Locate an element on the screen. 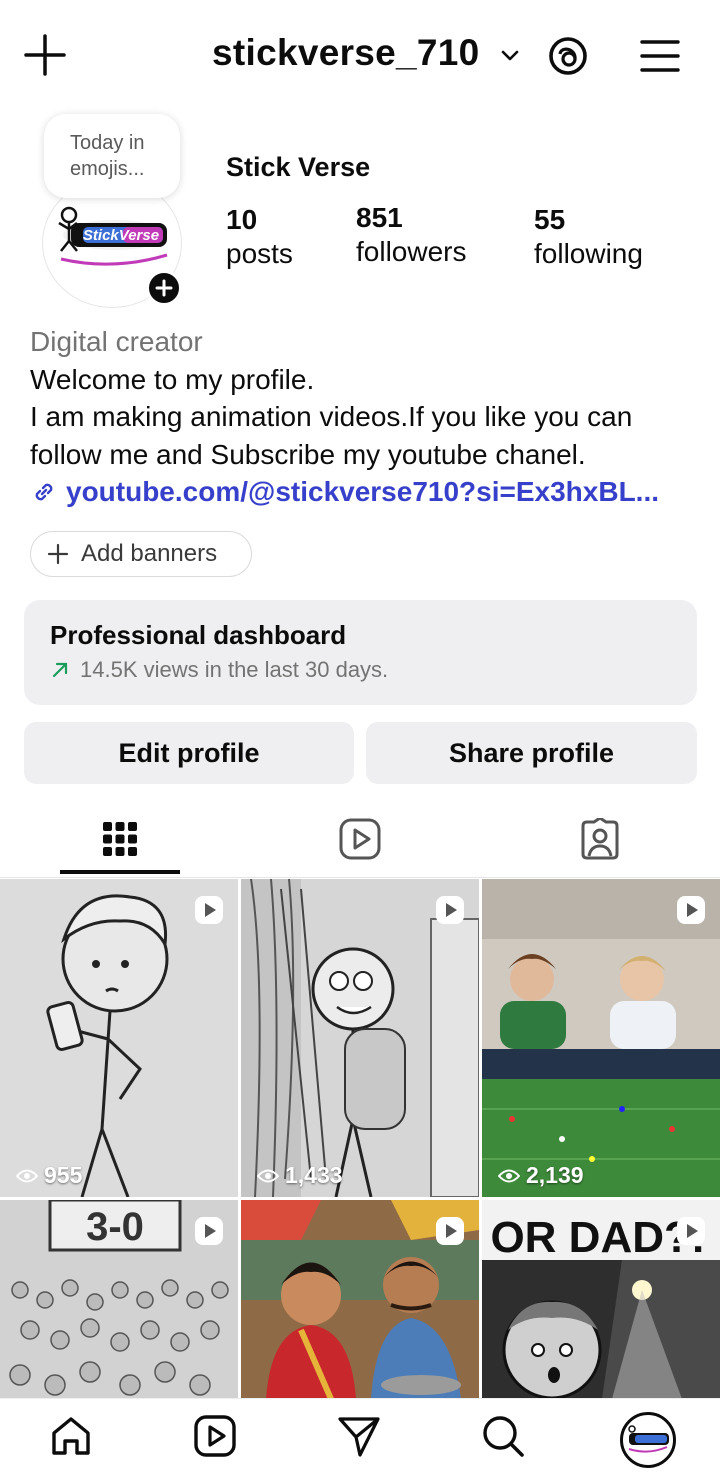 This screenshot has width=720, height=1472. add-story-button is located at coordinates (164, 288).